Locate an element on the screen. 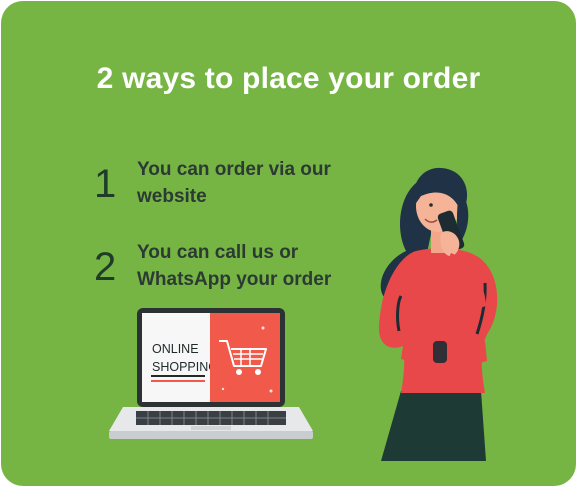 Image resolution: width=578 pixels, height=488 pixels. woman-on-phone-illustration is located at coordinates (438, 314).